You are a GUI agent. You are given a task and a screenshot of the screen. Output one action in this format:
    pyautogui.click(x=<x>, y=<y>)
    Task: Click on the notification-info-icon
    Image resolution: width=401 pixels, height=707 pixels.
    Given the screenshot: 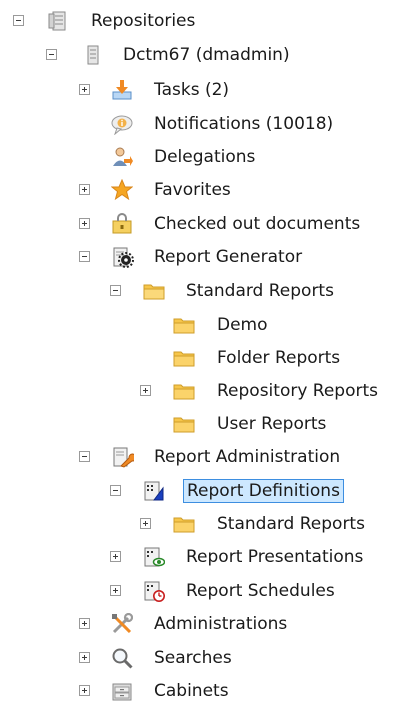 What is the action you would take?
    pyautogui.click(x=122, y=124)
    